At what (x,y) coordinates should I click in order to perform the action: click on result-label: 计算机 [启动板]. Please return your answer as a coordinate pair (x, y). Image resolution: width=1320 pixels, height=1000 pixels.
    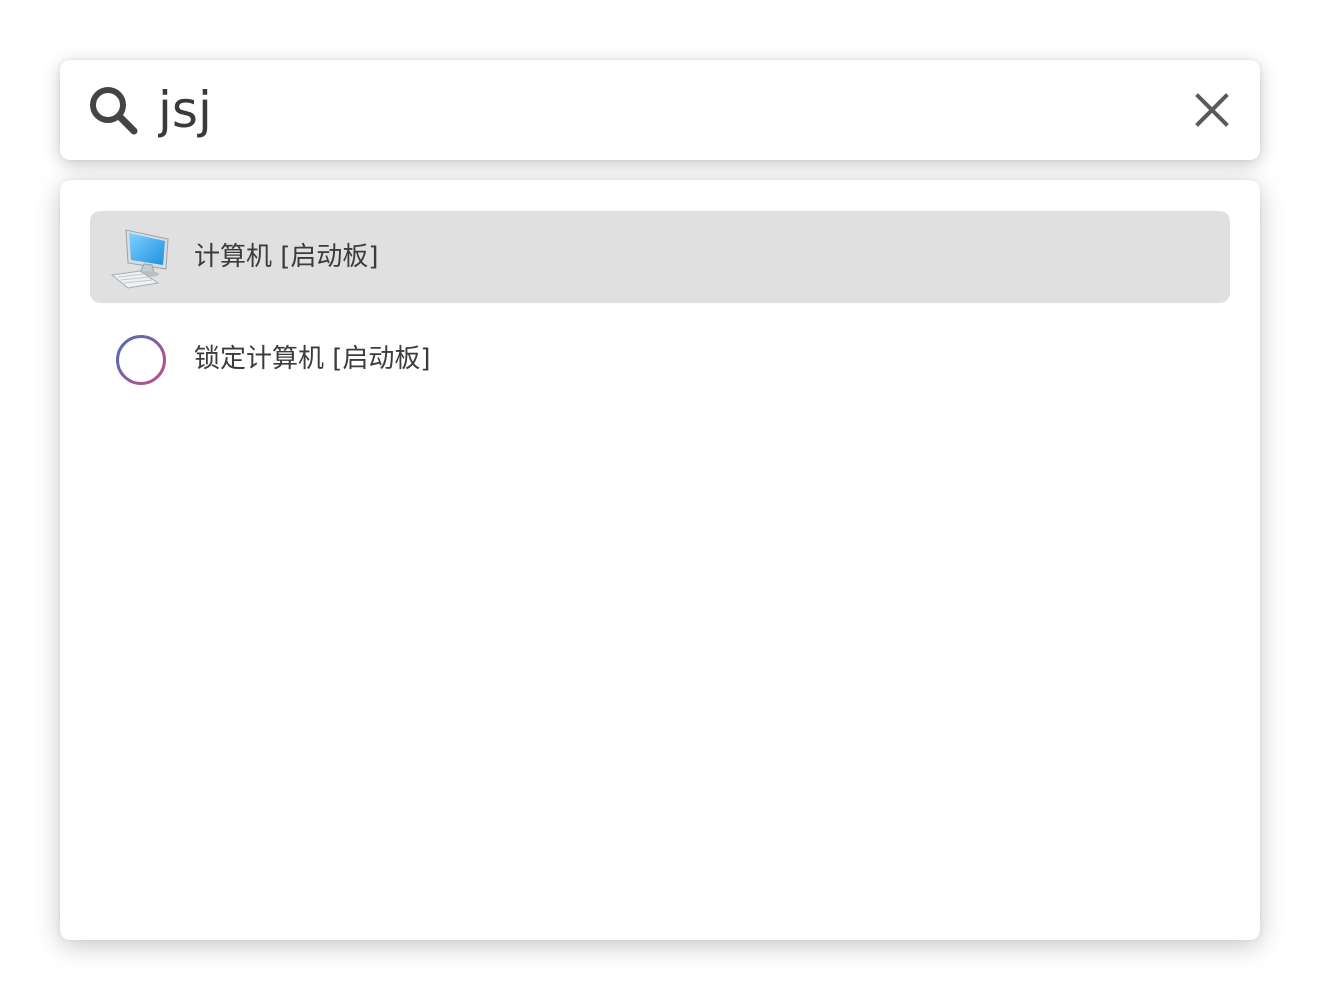
    Looking at the image, I should click on (286, 257).